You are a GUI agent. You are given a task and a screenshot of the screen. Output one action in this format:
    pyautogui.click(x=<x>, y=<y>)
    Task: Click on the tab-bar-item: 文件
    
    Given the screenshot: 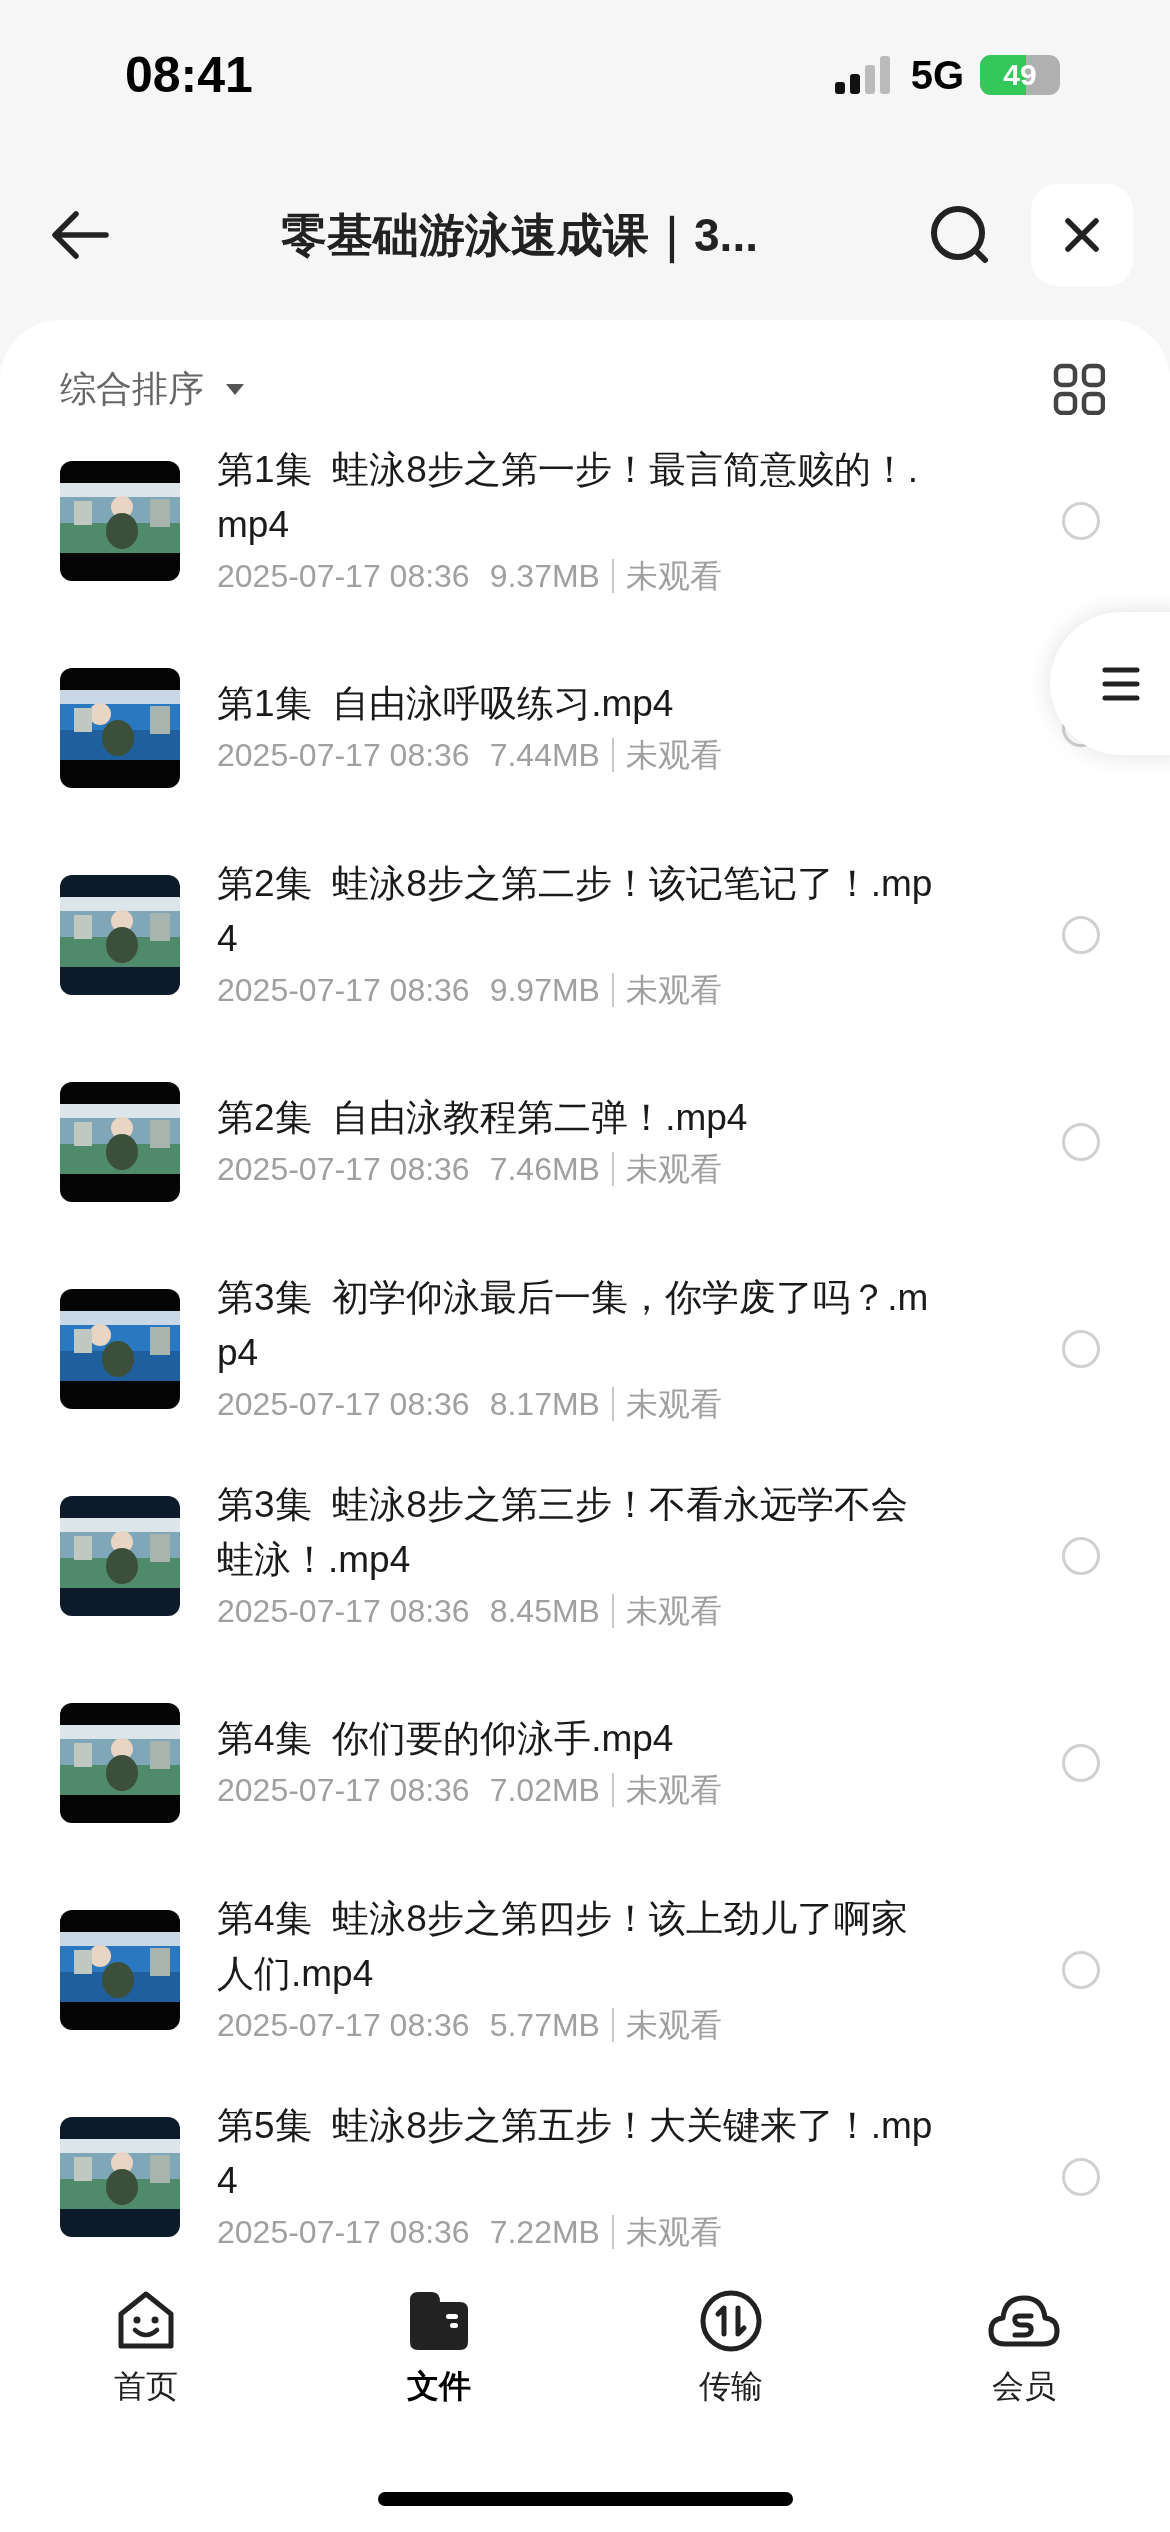 What is the action you would take?
    pyautogui.click(x=438, y=2349)
    